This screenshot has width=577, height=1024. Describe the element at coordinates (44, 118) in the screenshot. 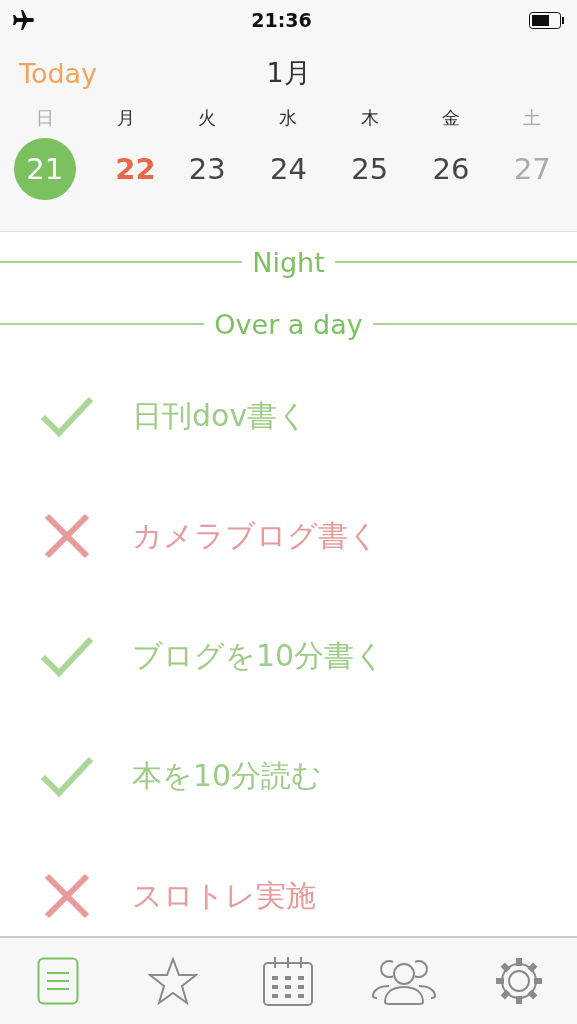

I see `weekday-label: 日` at that location.